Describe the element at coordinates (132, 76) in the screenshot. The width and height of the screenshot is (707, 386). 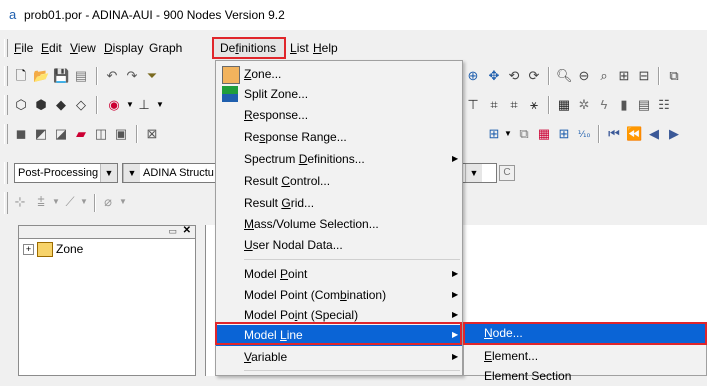
I see `redo-icon: ↷` at that location.